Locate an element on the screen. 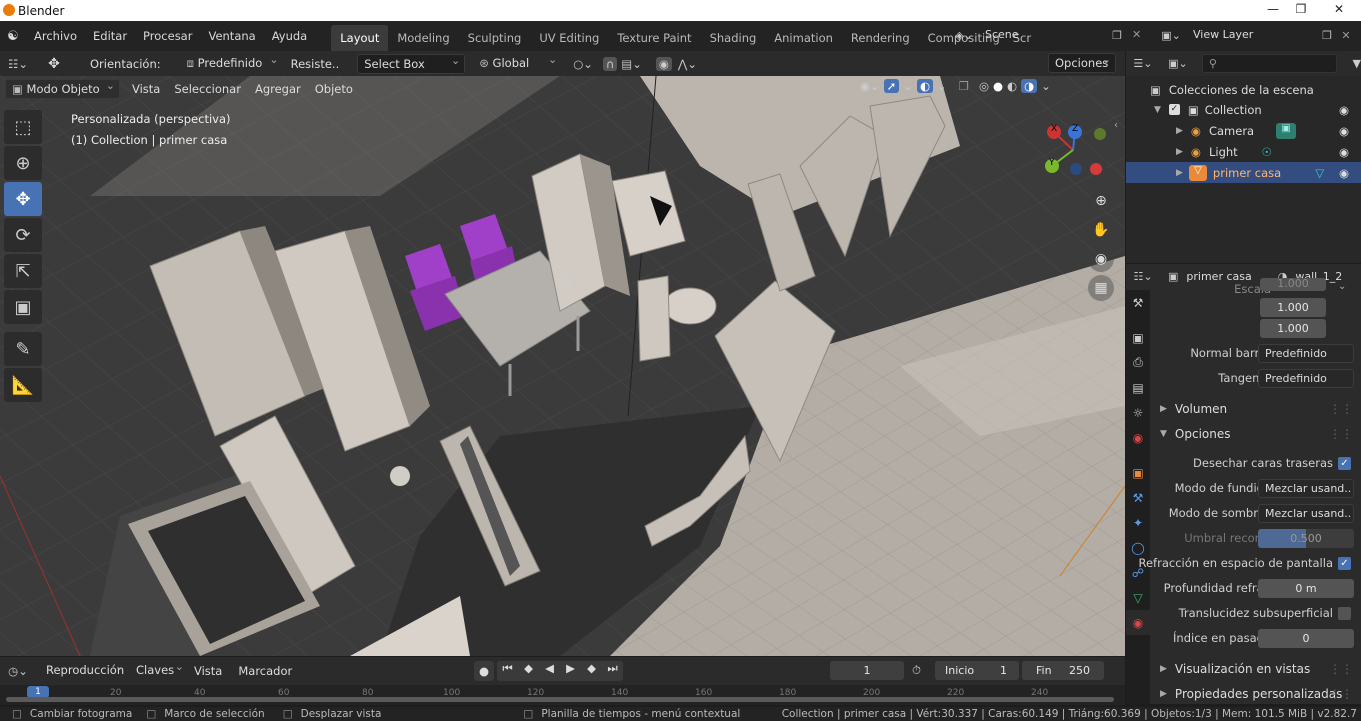 This screenshot has height=721, width=1361. scale-link-icon: ⌄ is located at coordinates (1342, 286).